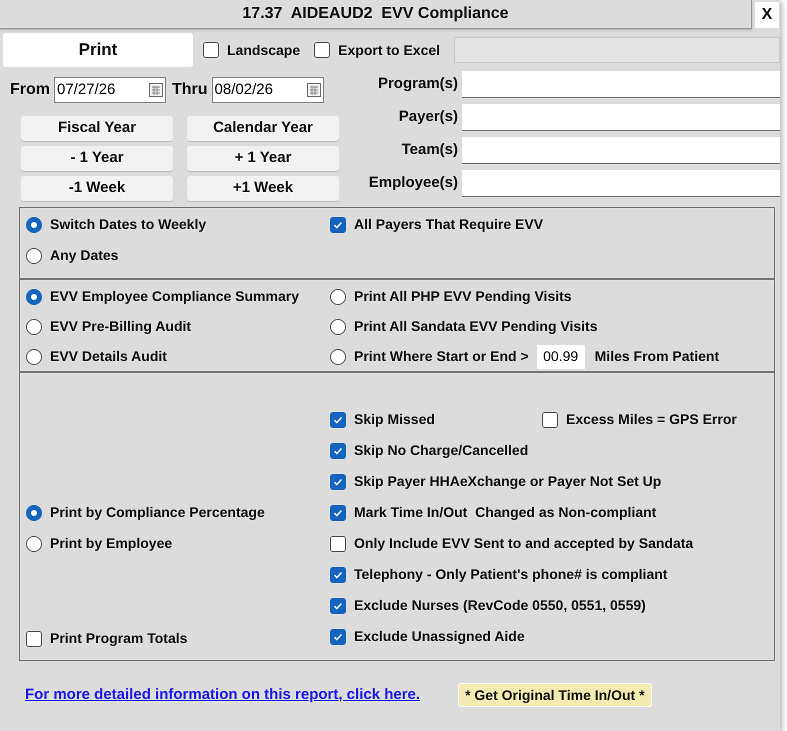  What do you see at coordinates (428, 117) in the screenshot?
I see `field-label: Payer(s)` at bounding box center [428, 117].